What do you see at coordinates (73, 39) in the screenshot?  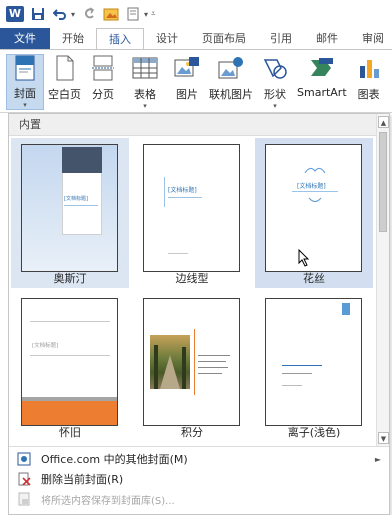 I see `tab-home: 开始` at bounding box center [73, 39].